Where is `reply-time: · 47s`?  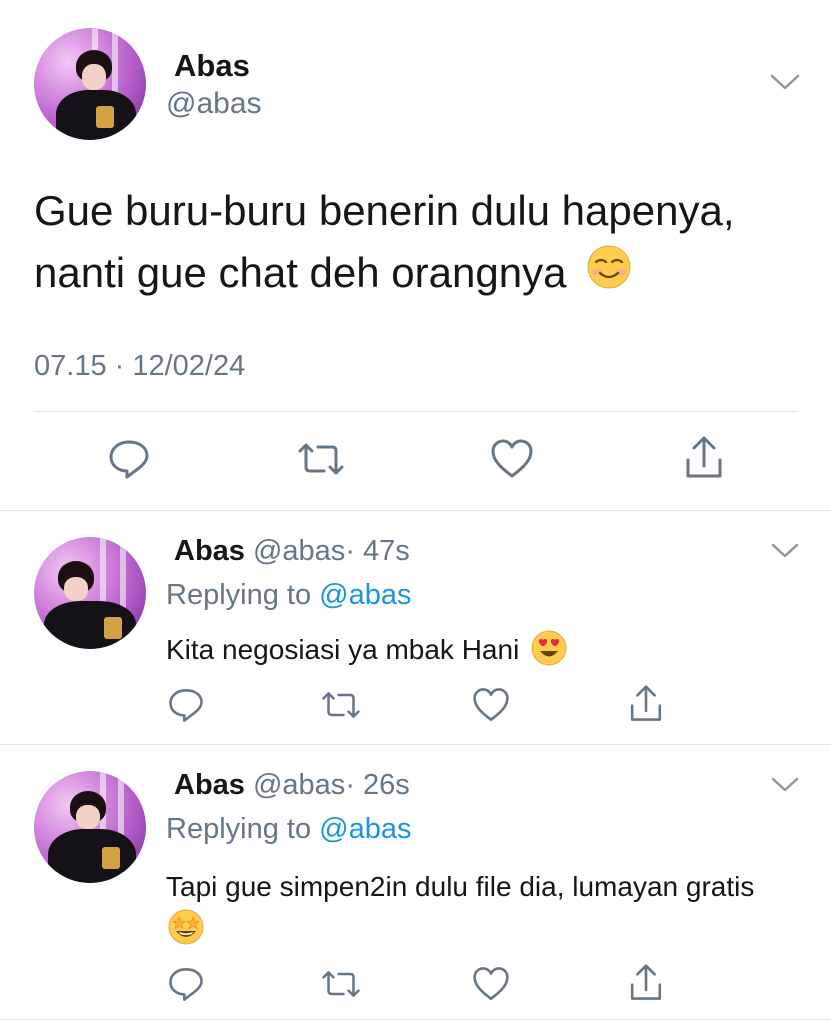 reply-time: · 47s is located at coordinates (377, 551).